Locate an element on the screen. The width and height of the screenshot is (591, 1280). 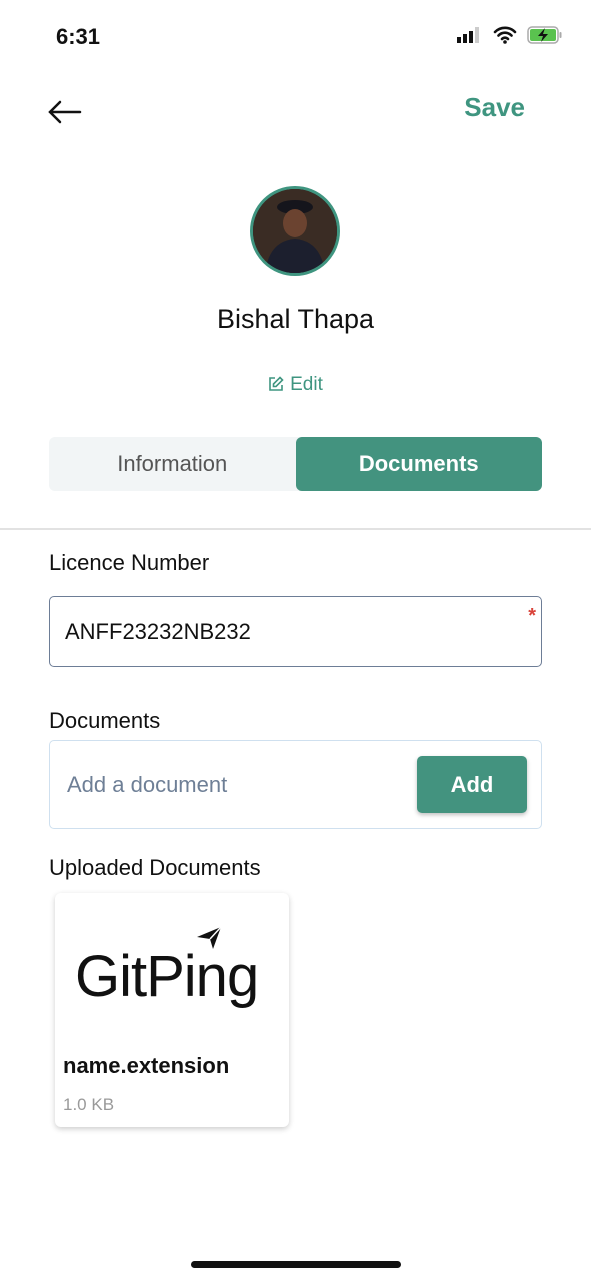
tab-information: Information is located at coordinates (172, 464).